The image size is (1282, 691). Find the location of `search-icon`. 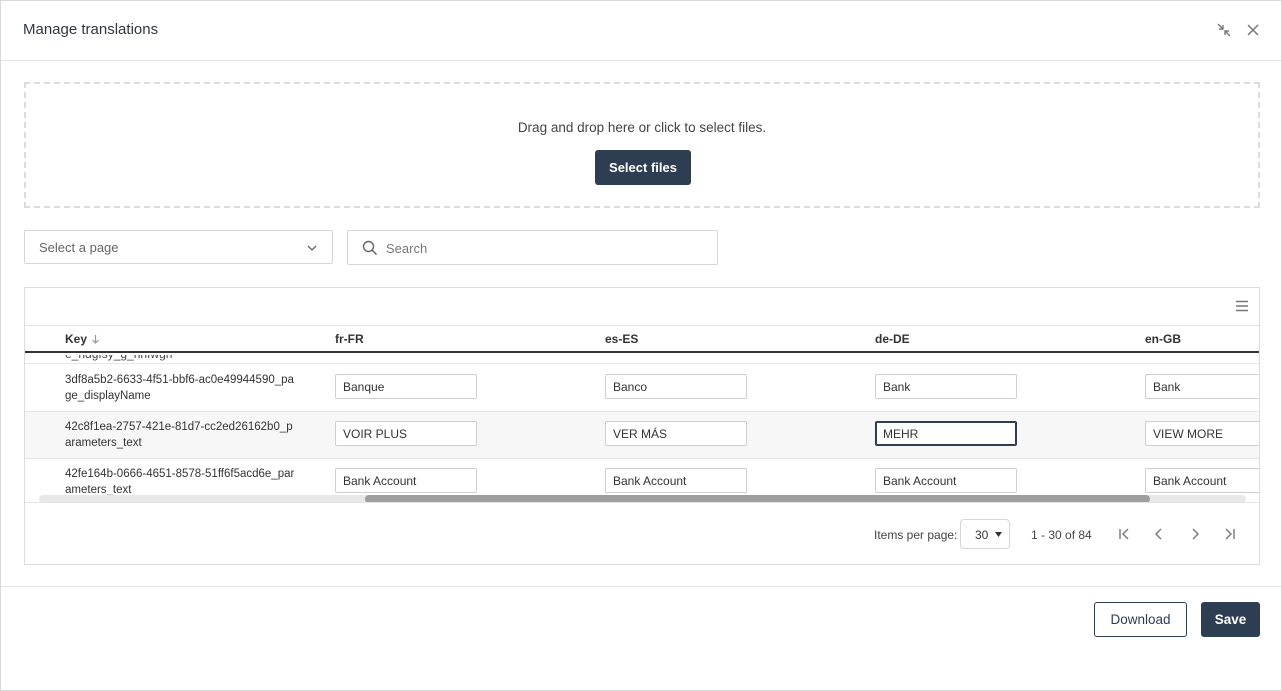

search-icon is located at coordinates (370, 248).